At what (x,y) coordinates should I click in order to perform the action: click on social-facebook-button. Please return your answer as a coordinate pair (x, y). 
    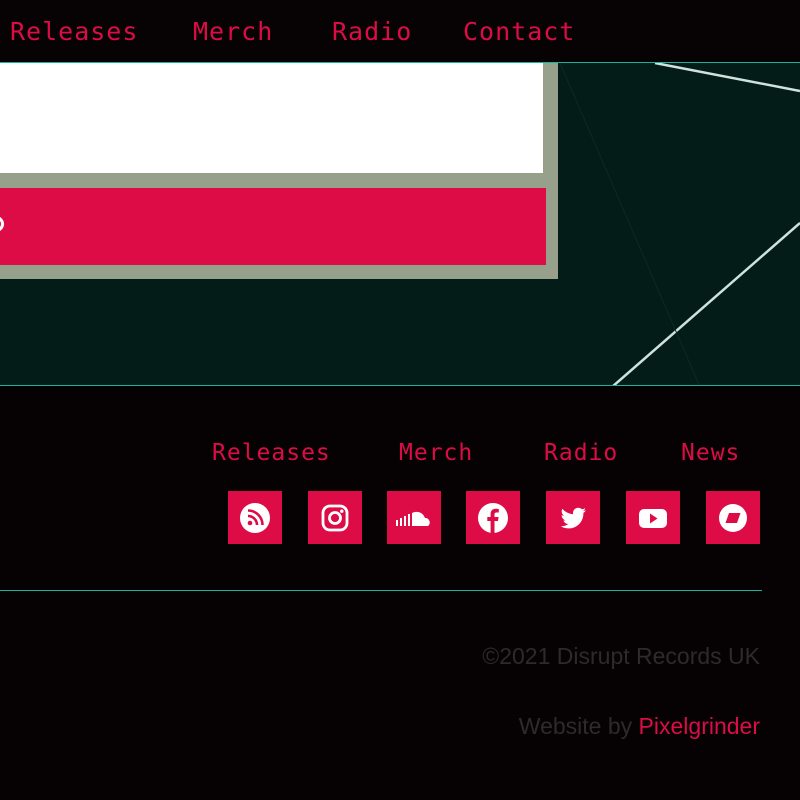
    Looking at the image, I should click on (493, 517).